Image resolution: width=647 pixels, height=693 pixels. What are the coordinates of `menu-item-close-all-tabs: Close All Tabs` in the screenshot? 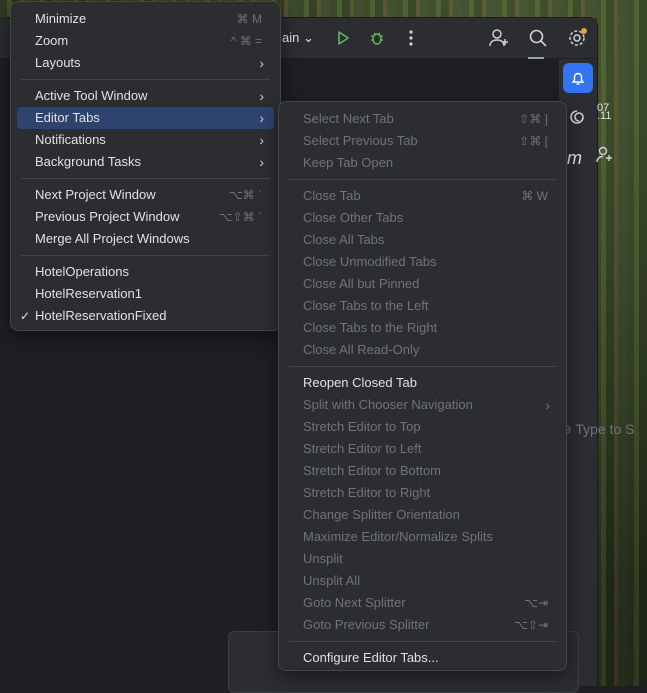 It's located at (422, 240).